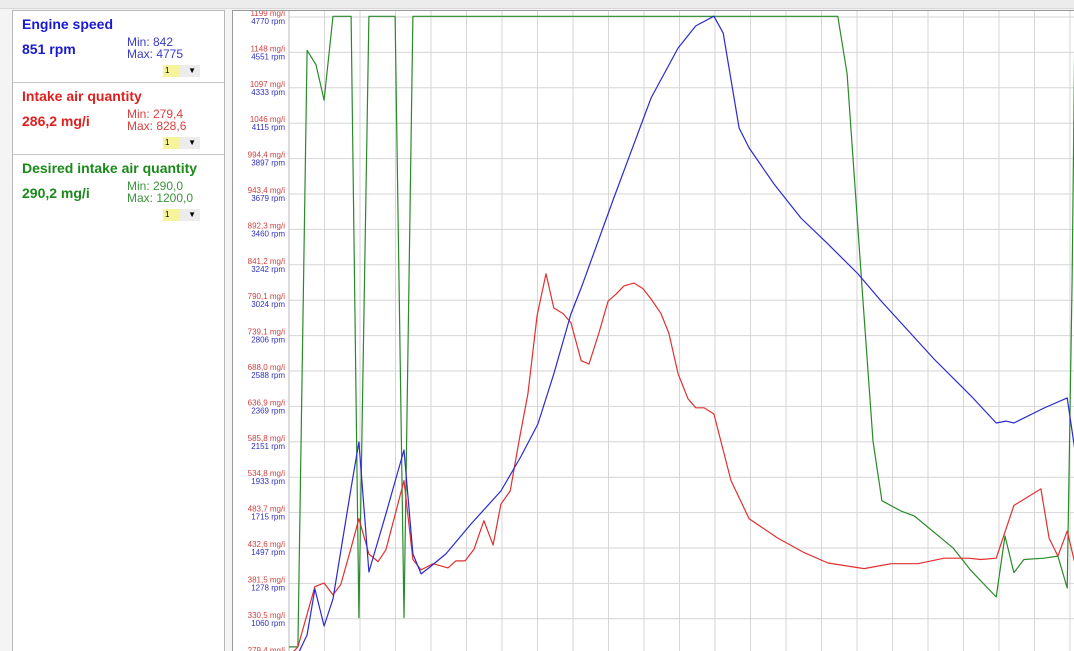 The height and width of the screenshot is (651, 1074). Describe the element at coordinates (268, 587) in the screenshot. I see `y-tick-label-rpm: 1278 rpm` at that location.